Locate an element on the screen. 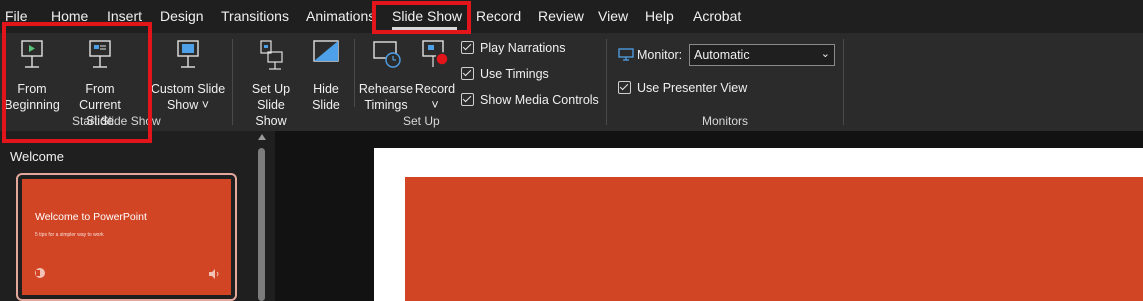 The image size is (1143, 301). record-label: Record is located at coordinates (435, 89).